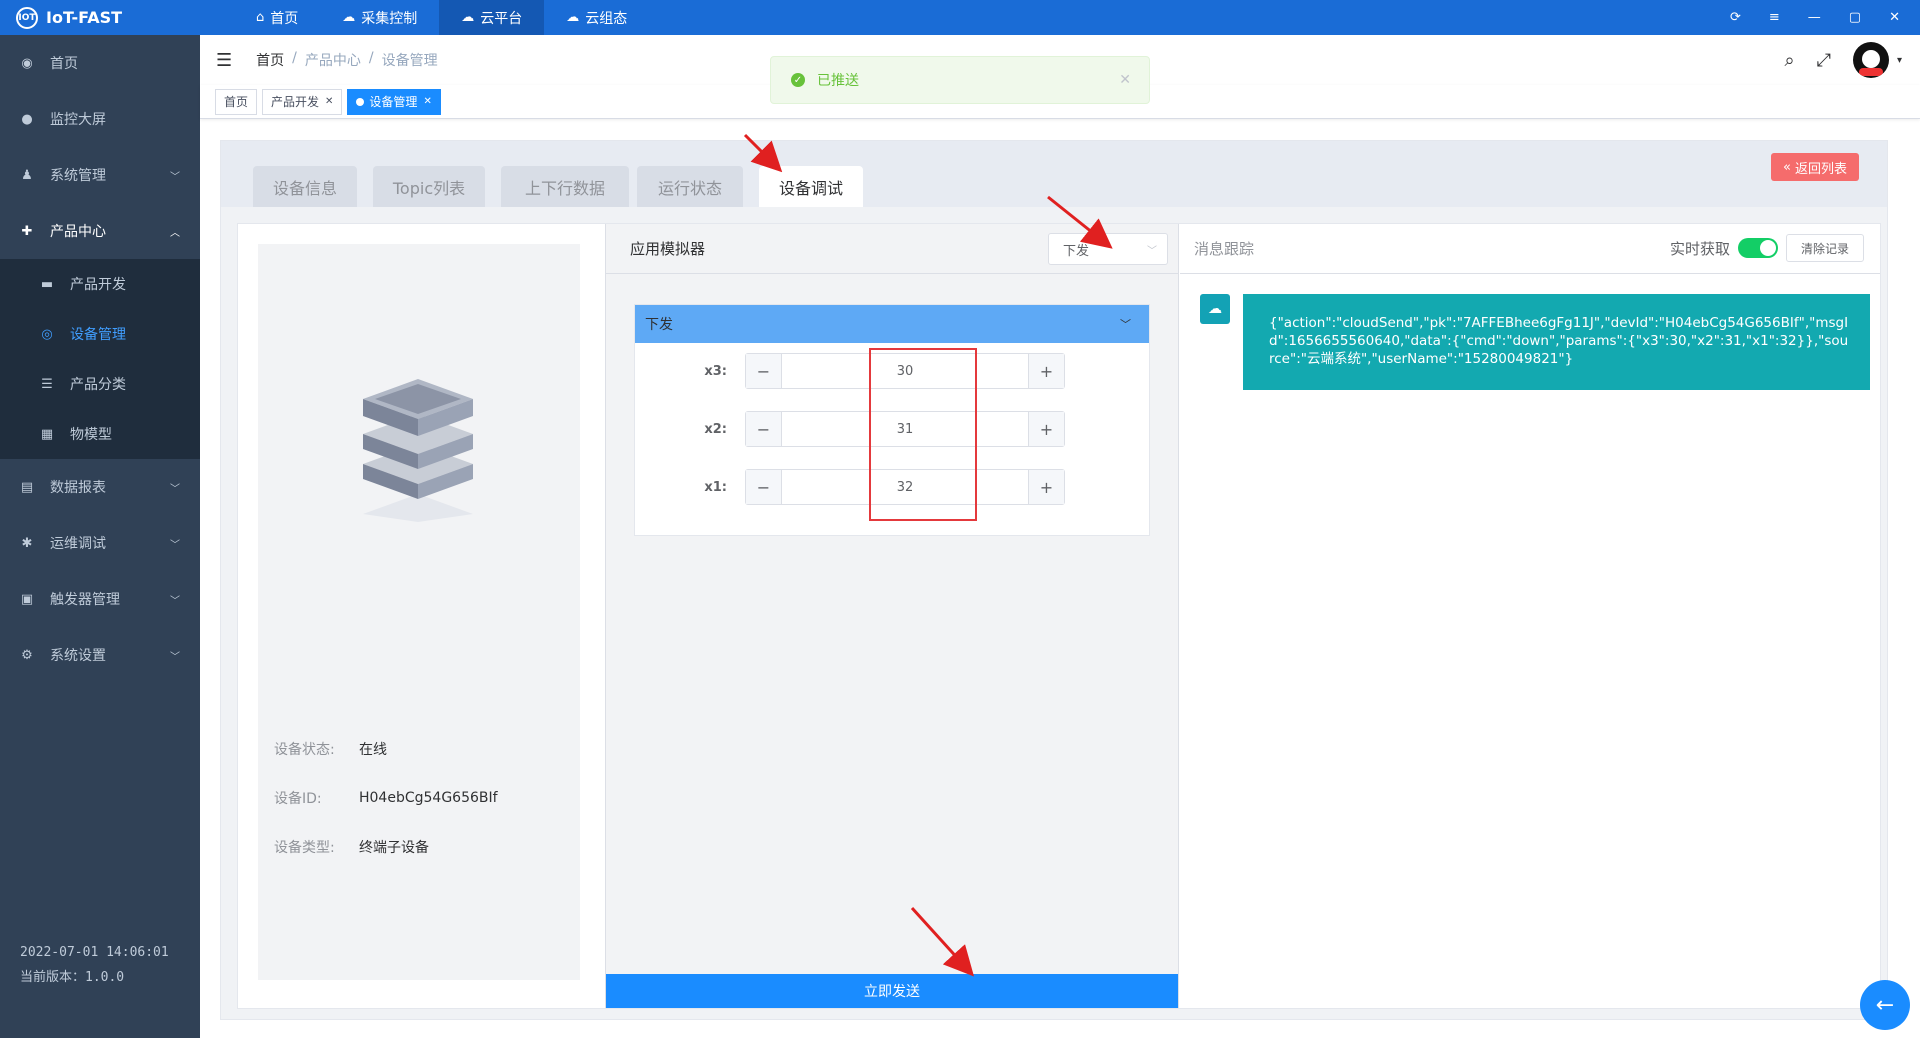 The width and height of the screenshot is (1920, 1038). Describe the element at coordinates (27, 17) in the screenshot. I see `brand-logo-icon: IOT` at that location.